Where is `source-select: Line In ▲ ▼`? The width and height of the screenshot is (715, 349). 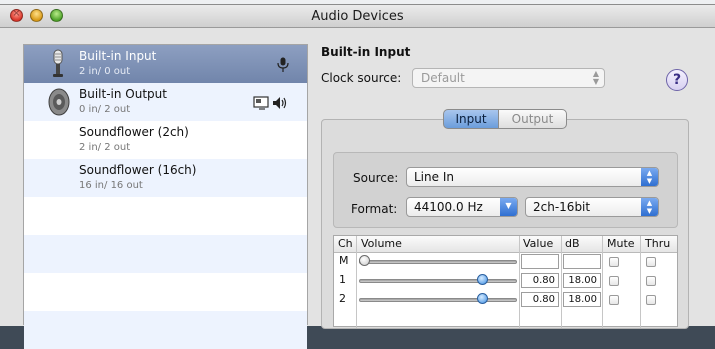 source-select: Line In ▲ ▼ is located at coordinates (532, 177).